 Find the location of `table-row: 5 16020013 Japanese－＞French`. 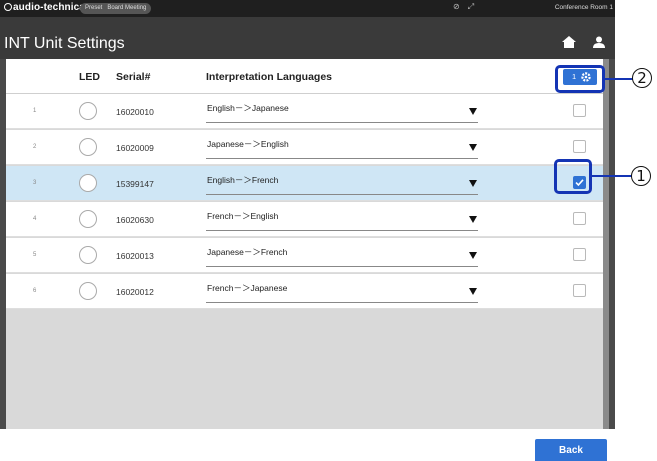

table-row: 5 16020013 Japanese－＞French is located at coordinates (307, 255).